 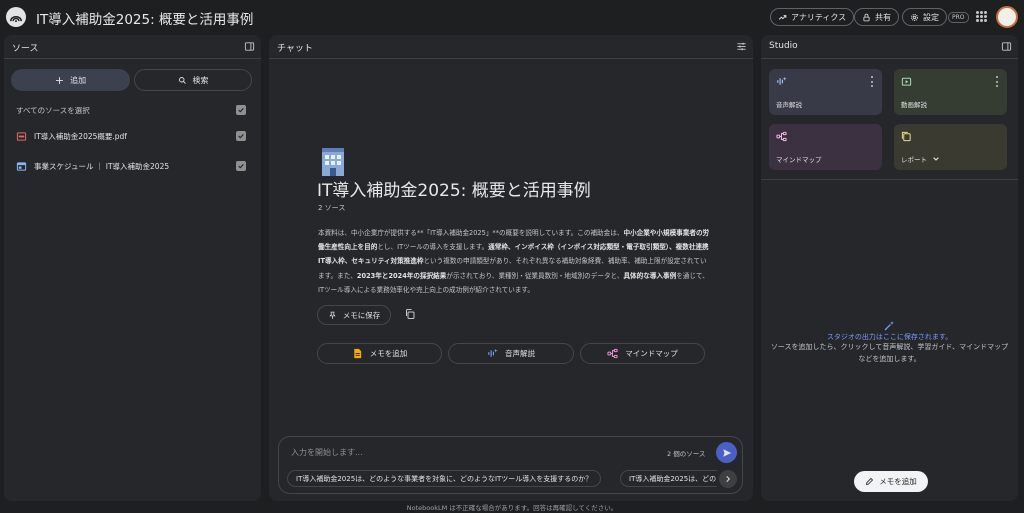 What do you see at coordinates (825, 147) in the screenshot?
I see `mind-map-tile: マインドマップ` at bounding box center [825, 147].